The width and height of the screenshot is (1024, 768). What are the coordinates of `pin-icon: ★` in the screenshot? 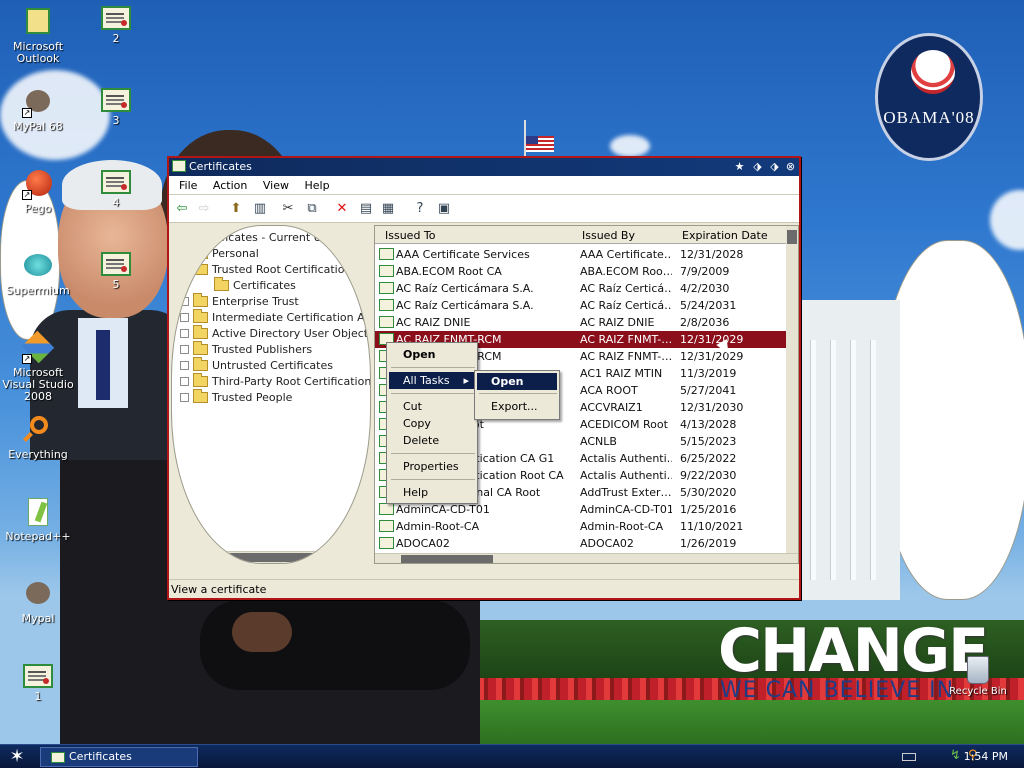 It's located at (739, 166).